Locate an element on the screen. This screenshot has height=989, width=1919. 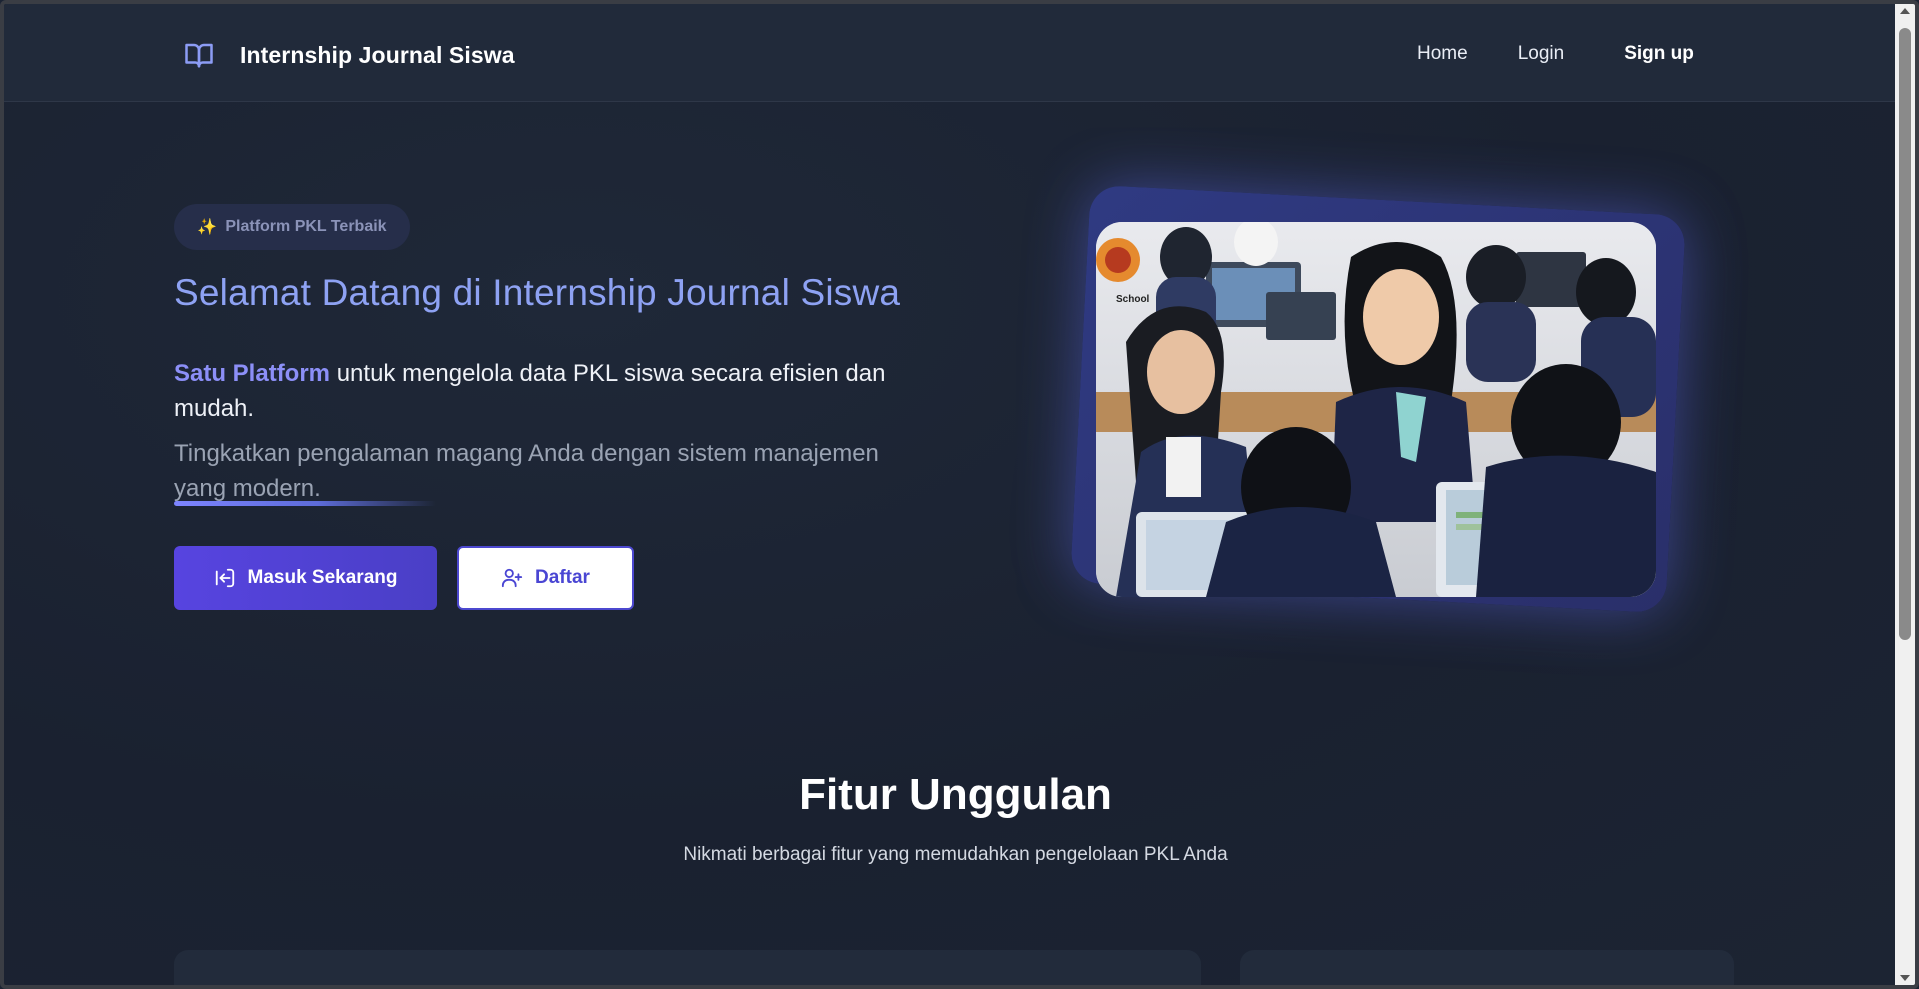
daftar-label: Daftar is located at coordinates (562, 577).